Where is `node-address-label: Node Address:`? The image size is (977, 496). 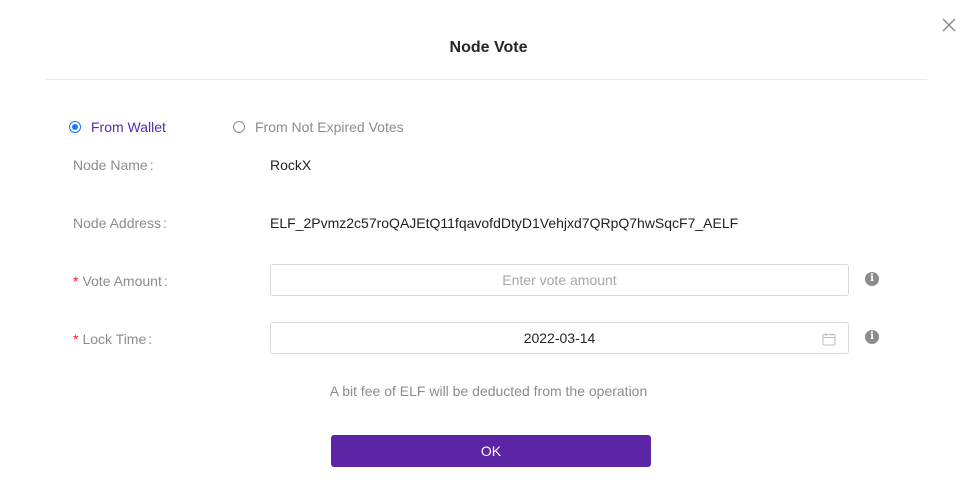 node-address-label: Node Address: is located at coordinates (120, 223).